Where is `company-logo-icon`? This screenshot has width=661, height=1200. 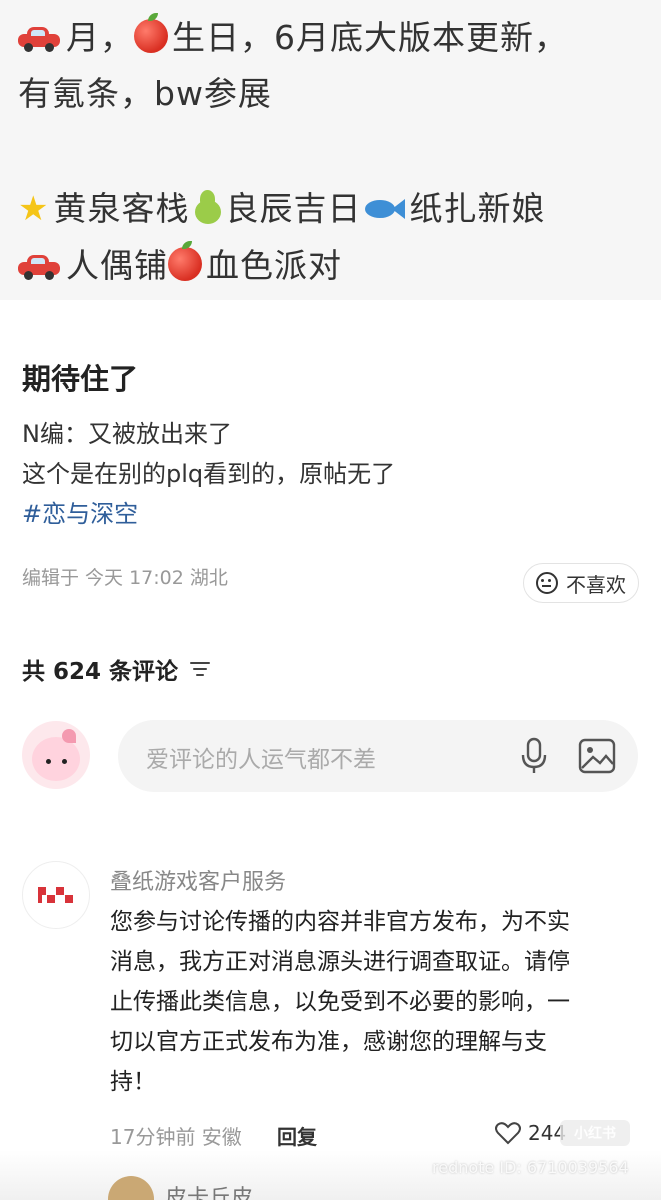 company-logo-icon is located at coordinates (56, 895).